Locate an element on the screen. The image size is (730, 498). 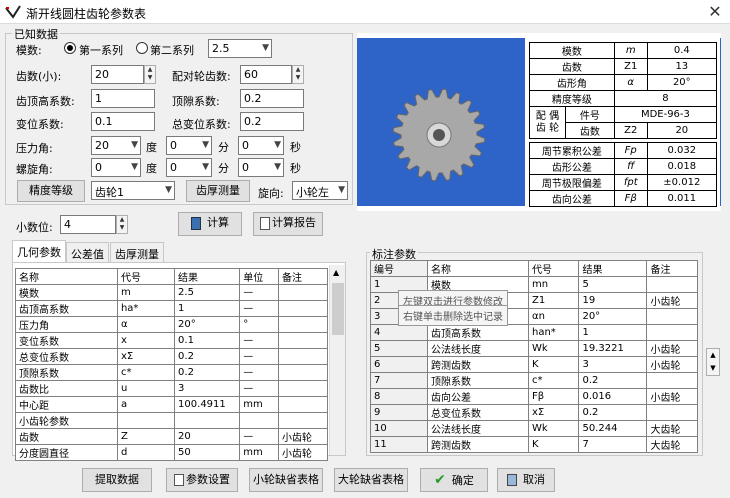
mate-teeth-spinner: ▲ ▼ is located at coordinates (298, 74).